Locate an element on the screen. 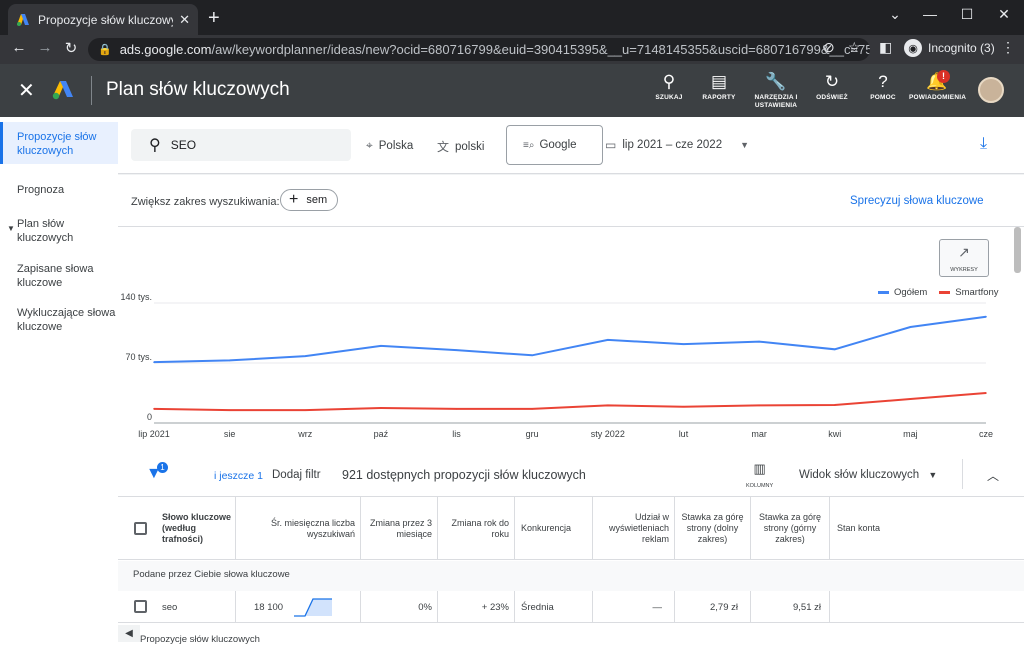 Image resolution: width=1024 pixels, height=645 pixels. add-filter-button: Dodaj filtr is located at coordinates (296, 475).